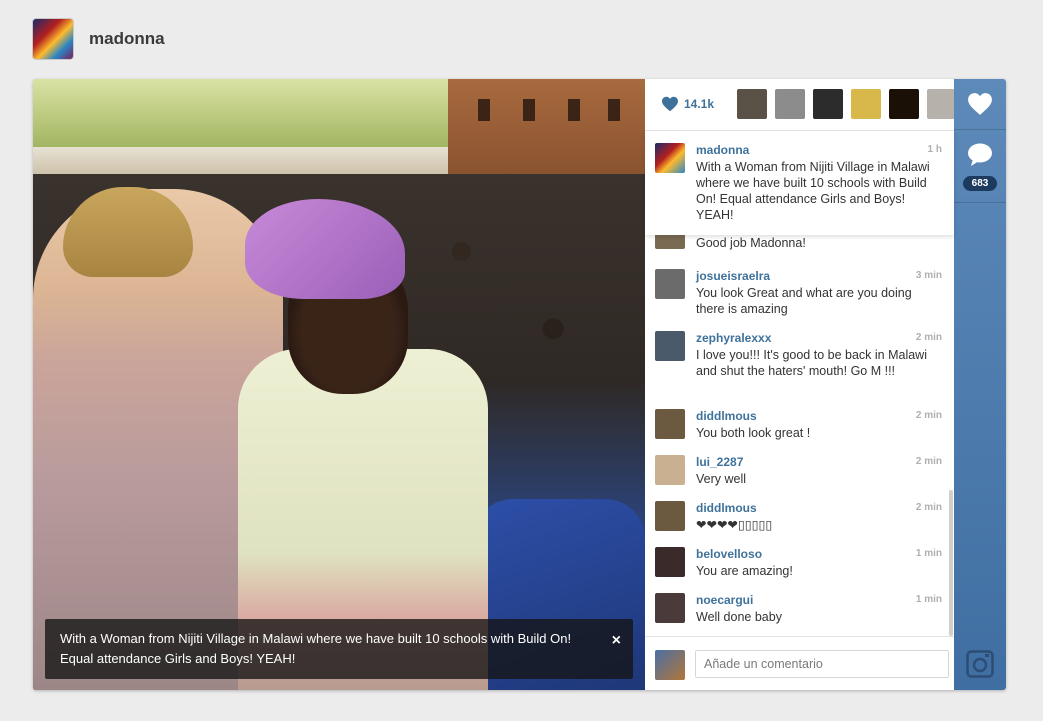 This screenshot has width=1043, height=721. I want to click on comment-count-badge: 683, so click(980, 183).